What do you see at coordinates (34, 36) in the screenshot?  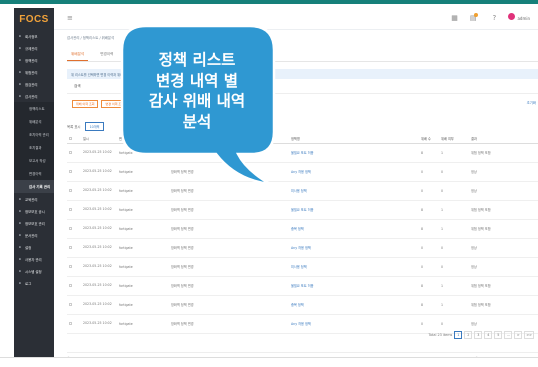 I see `sidebar-item-0: ▪ 회사정보` at bounding box center [34, 36].